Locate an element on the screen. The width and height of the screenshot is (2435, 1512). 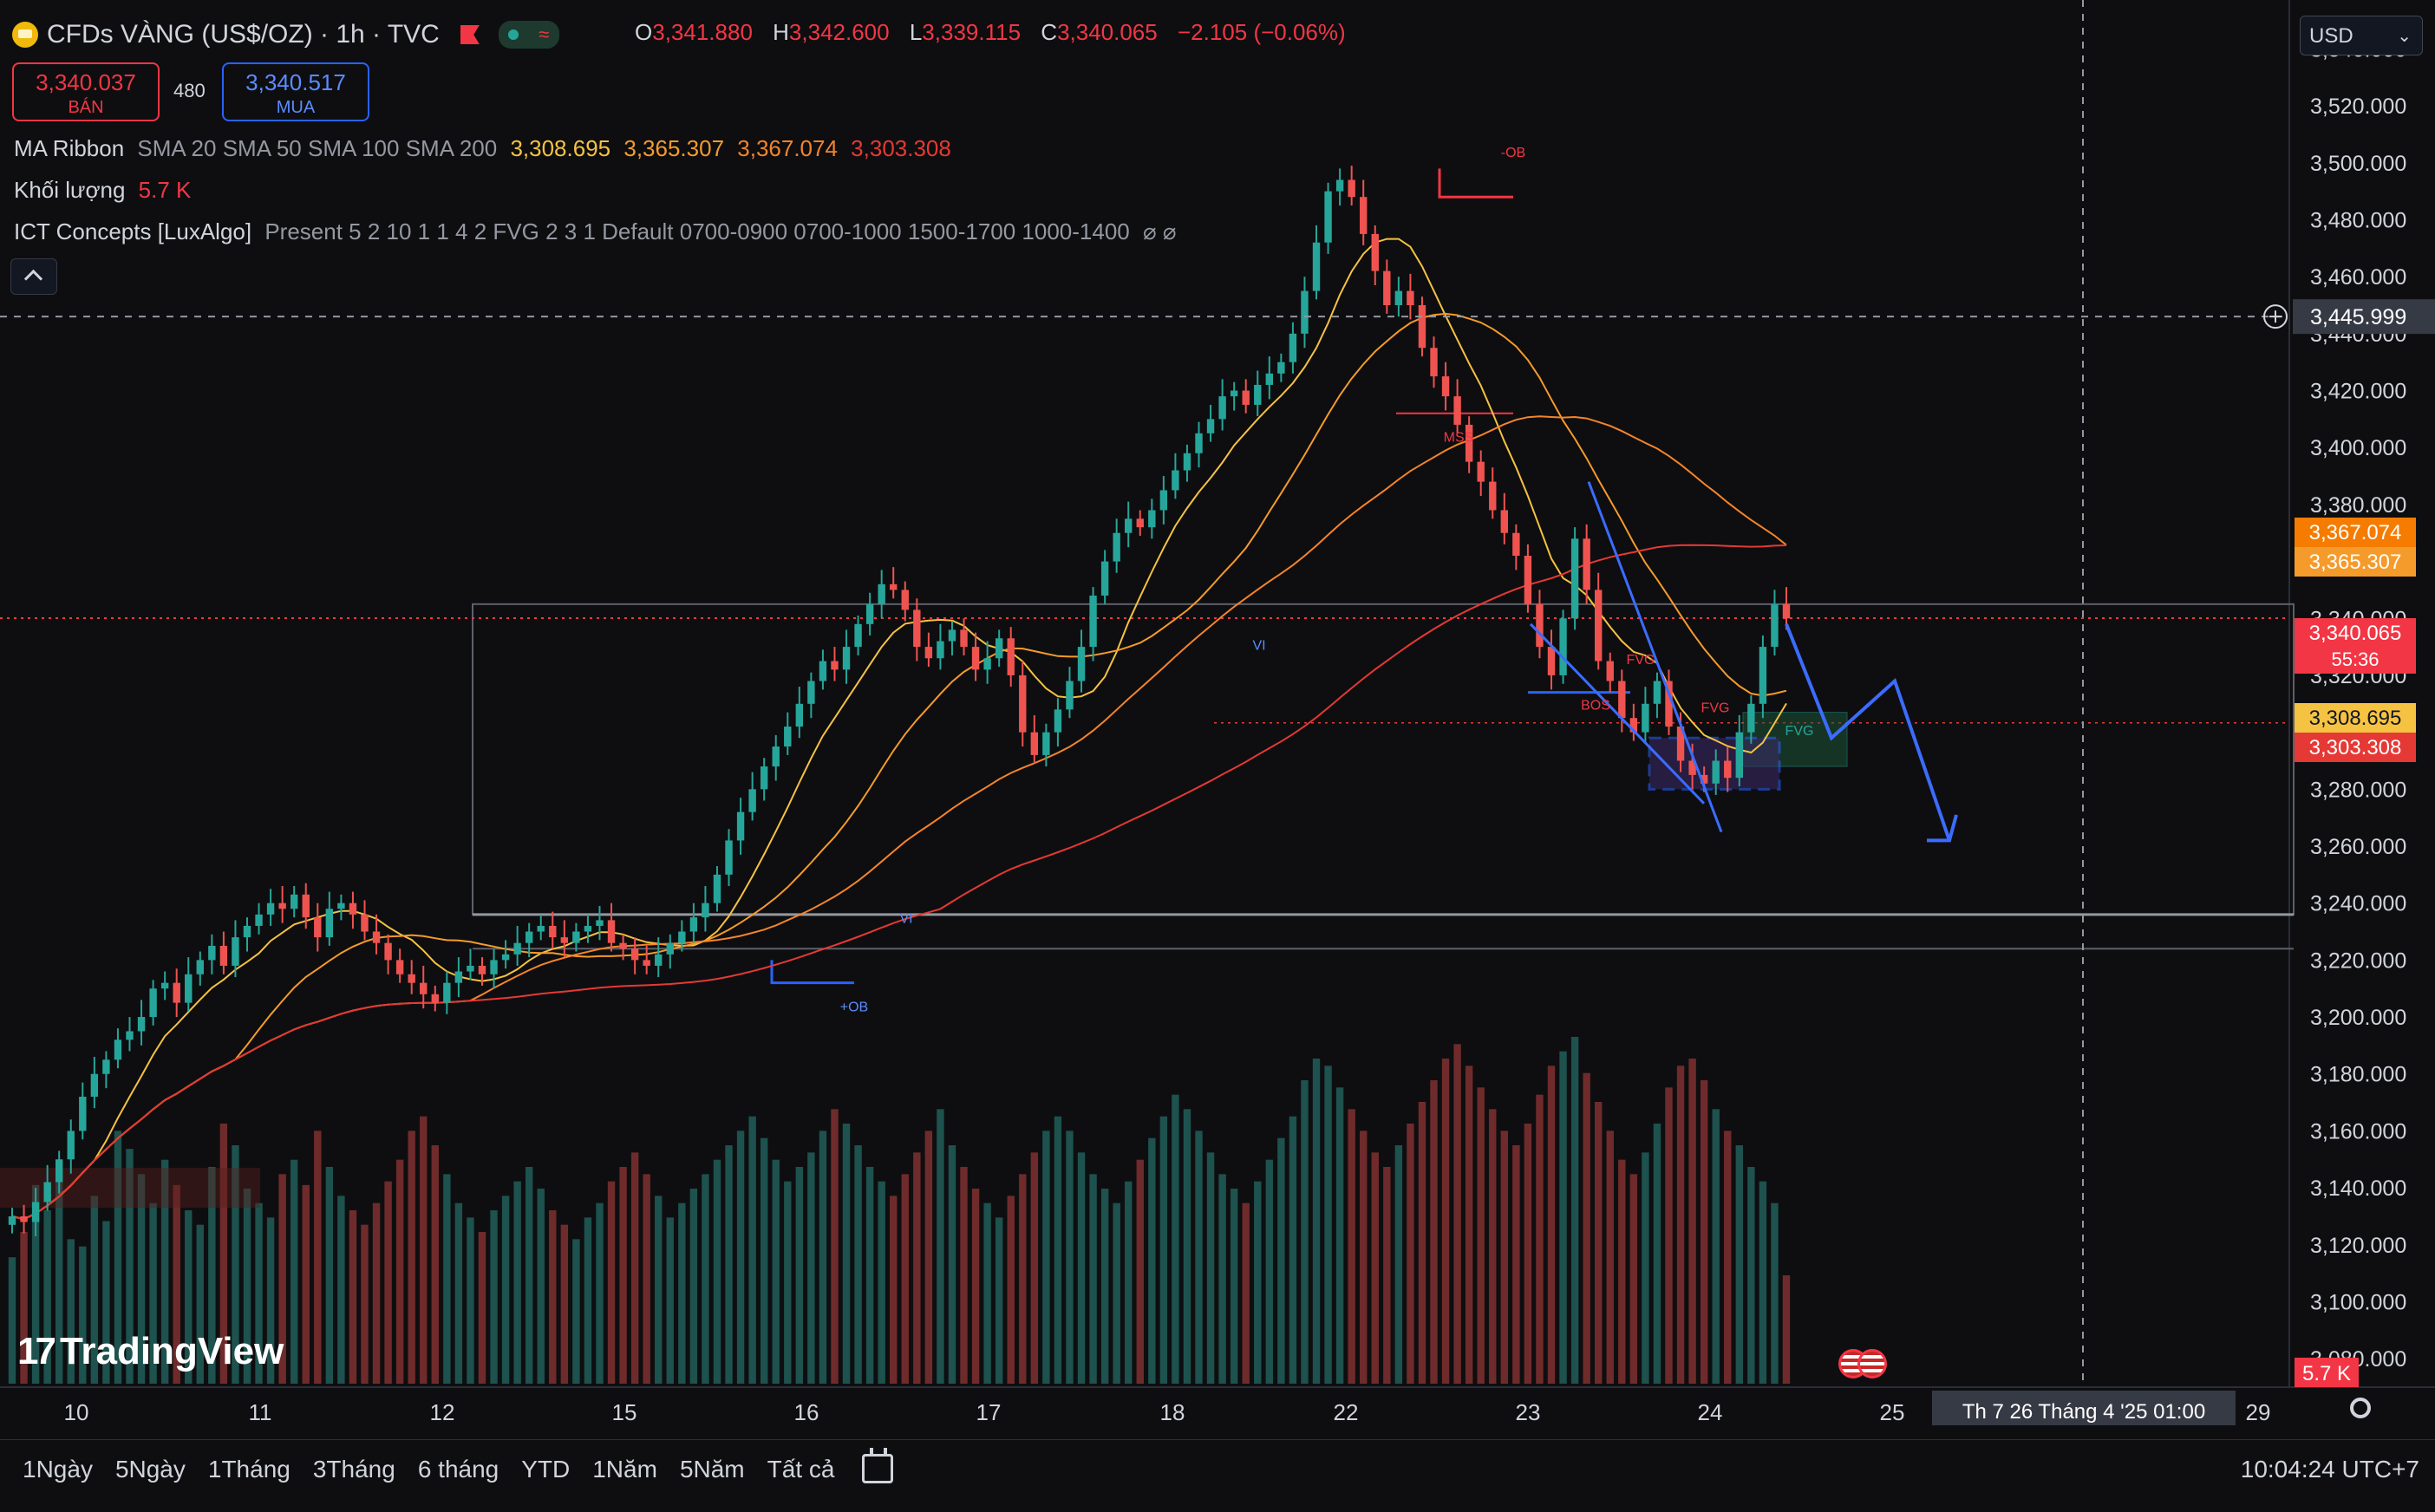
wave-icon: ≈ is located at coordinates (544, 34).